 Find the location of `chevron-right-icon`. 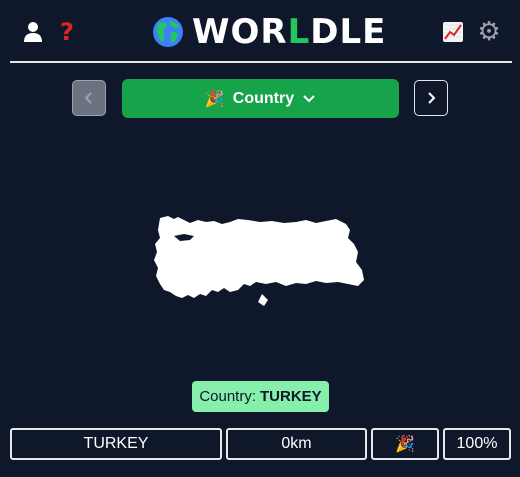

chevron-right-icon is located at coordinates (432, 98).